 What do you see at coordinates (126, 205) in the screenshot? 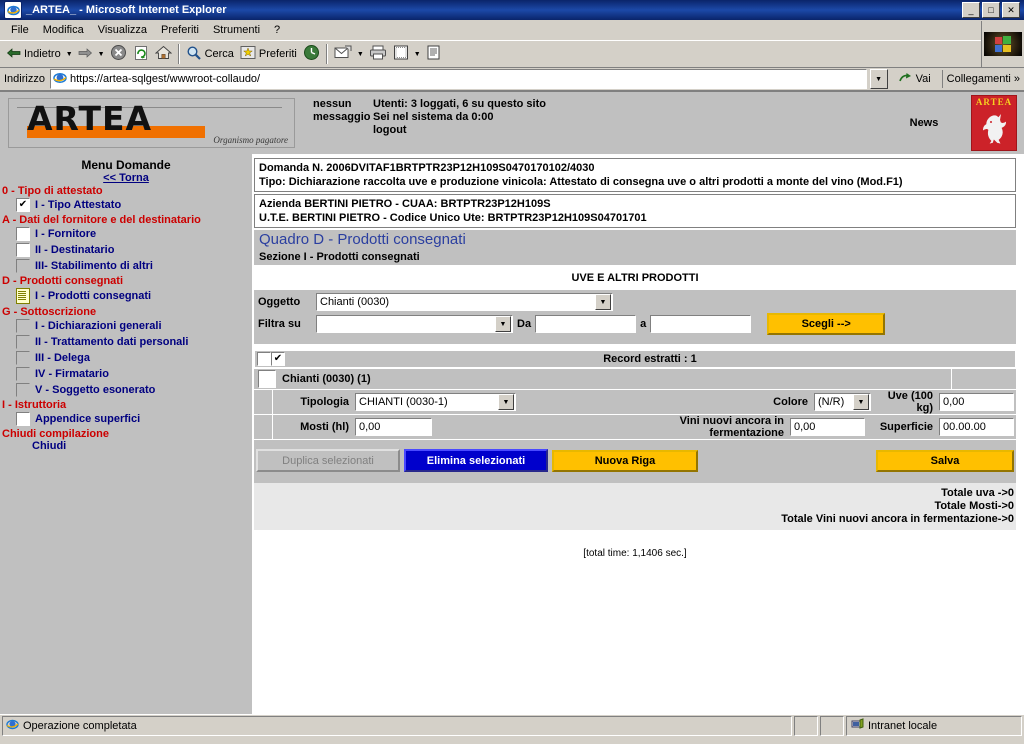
I see `sidebar-item-tipo-attestato: ✔ I - Tipo Attestato` at bounding box center [126, 205].